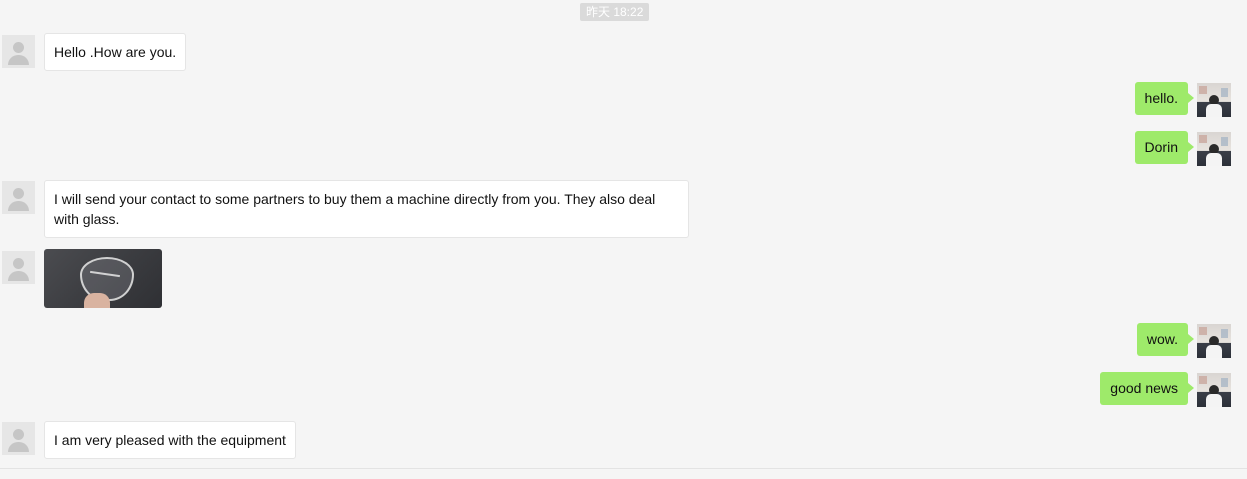  I want to click on sent-message: Dorin, so click(1164, 147).